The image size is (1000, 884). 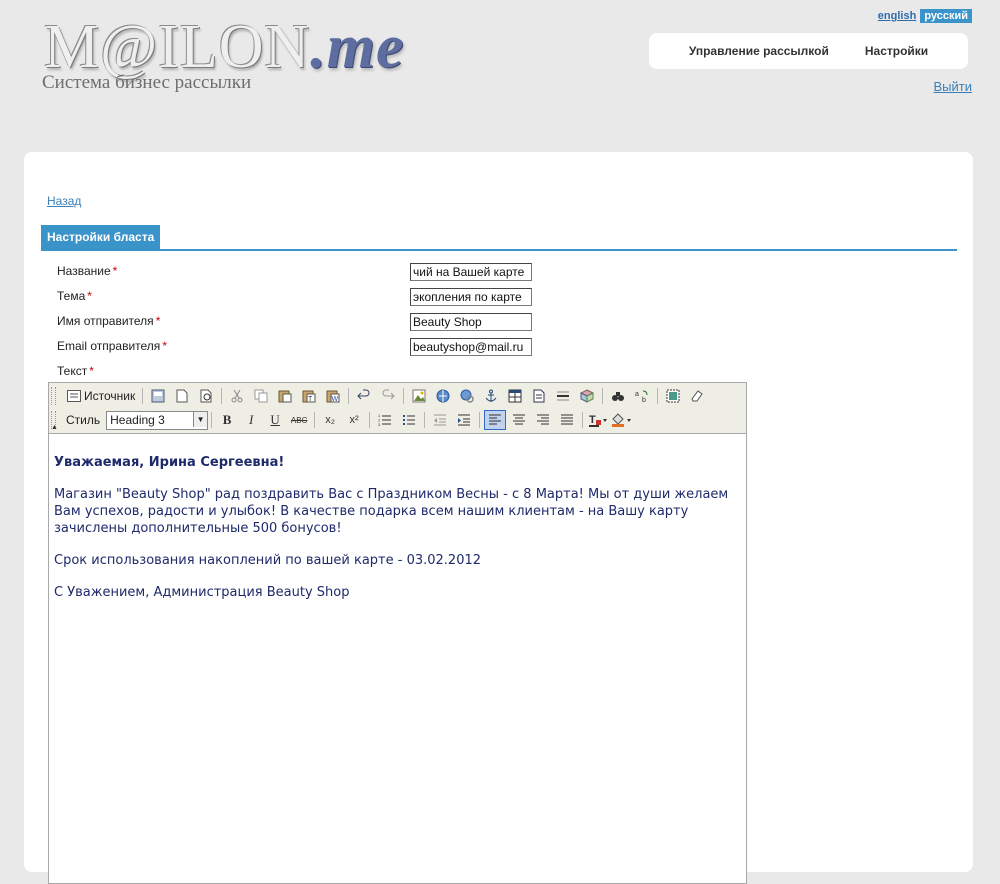 What do you see at coordinates (539, 396) in the screenshot?
I see `page-properties-icon` at bounding box center [539, 396].